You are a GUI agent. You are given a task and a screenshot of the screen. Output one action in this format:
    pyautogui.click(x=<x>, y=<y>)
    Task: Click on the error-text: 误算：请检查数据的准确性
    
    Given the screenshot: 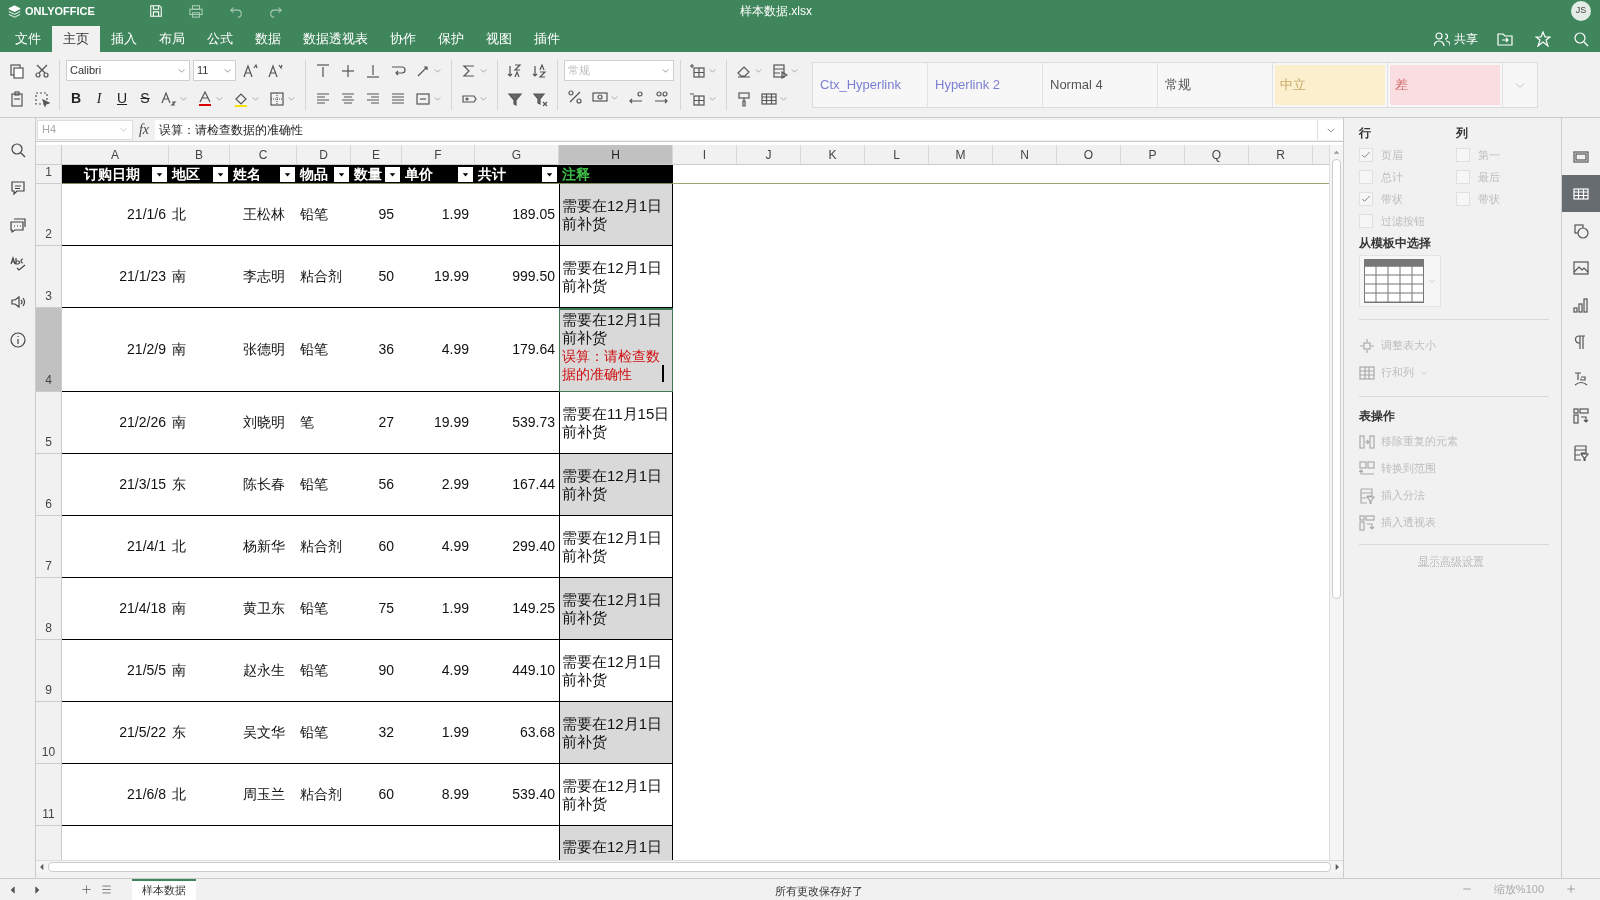 What is the action you would take?
    pyautogui.click(x=611, y=365)
    